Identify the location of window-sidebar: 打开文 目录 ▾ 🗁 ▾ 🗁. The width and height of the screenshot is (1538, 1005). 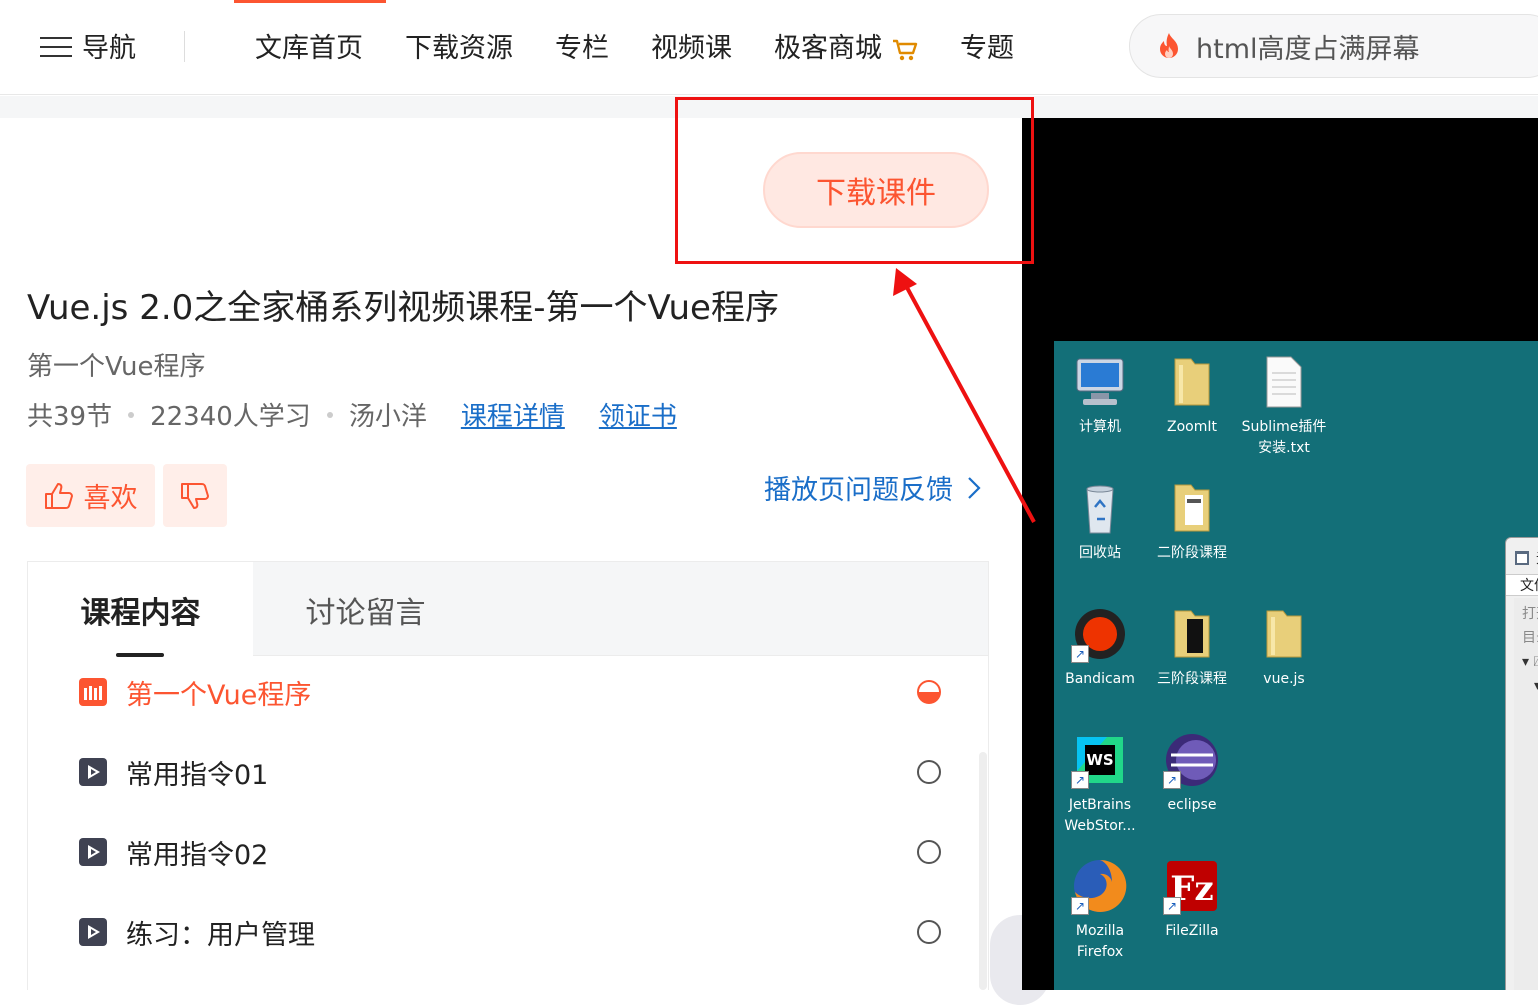
(1526, 794).